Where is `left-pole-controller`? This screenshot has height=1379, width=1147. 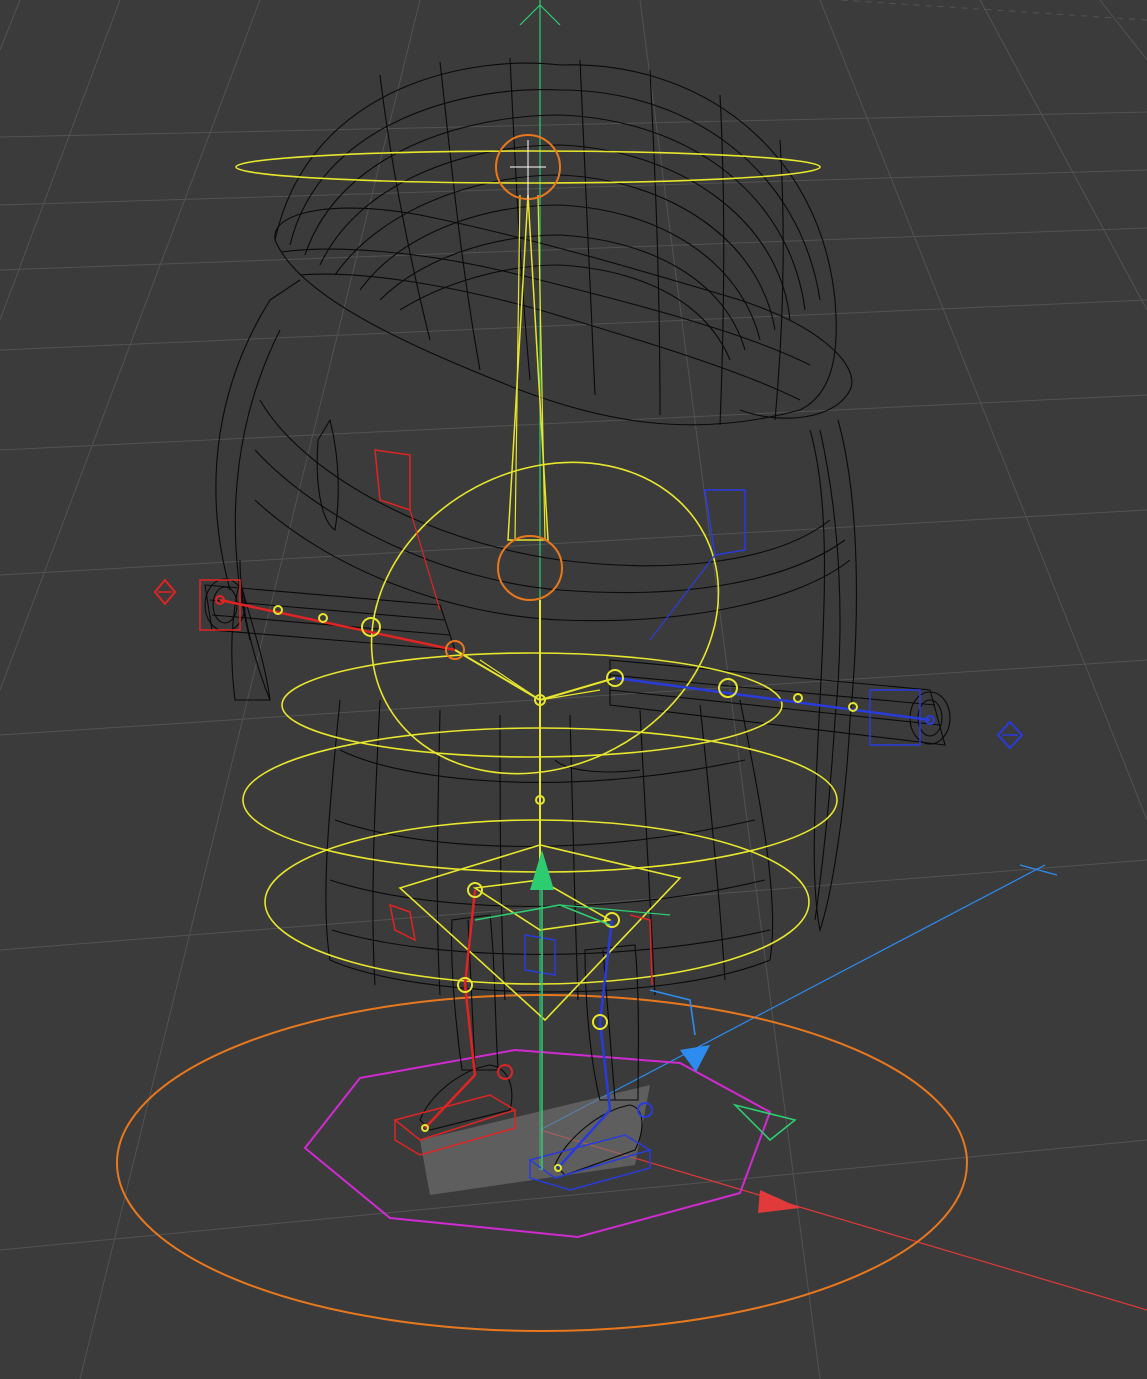 left-pole-controller is located at coordinates (165, 592).